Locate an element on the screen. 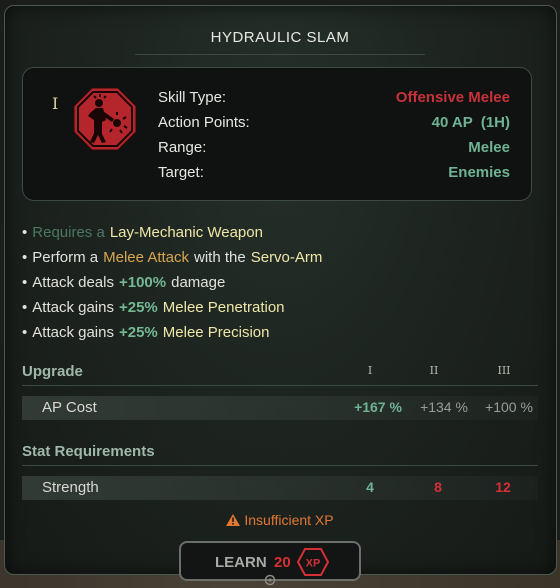  info-value: Offensive Melee is located at coordinates (452, 97).